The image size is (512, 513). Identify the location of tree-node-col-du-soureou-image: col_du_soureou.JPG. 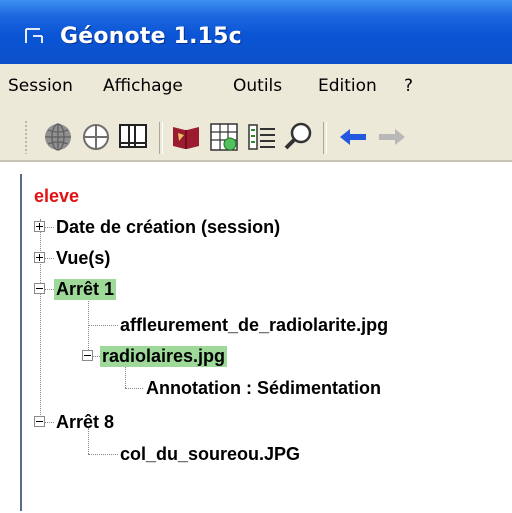
(210, 454).